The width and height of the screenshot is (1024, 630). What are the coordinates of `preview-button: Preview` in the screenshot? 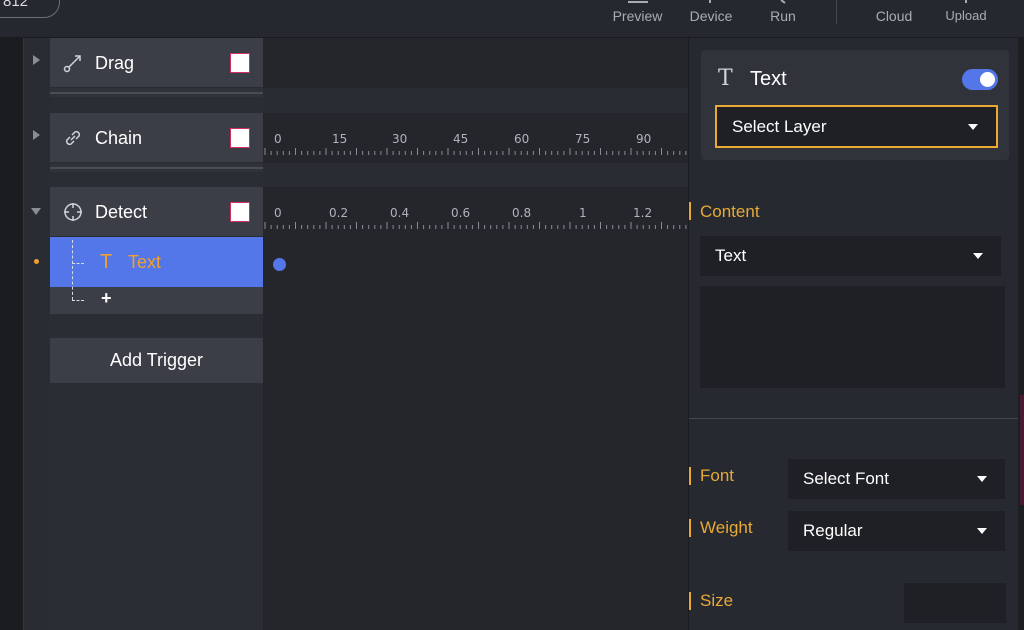 It's located at (637, 19).